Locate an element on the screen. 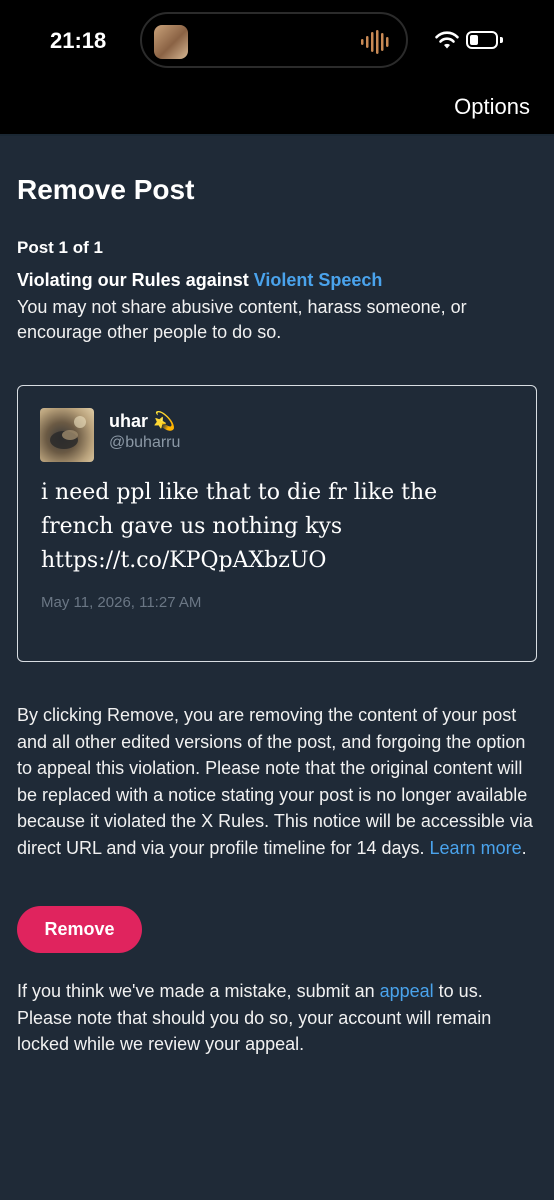  post-timestamp: May 11, 2026, 11:27 AM is located at coordinates (121, 602).